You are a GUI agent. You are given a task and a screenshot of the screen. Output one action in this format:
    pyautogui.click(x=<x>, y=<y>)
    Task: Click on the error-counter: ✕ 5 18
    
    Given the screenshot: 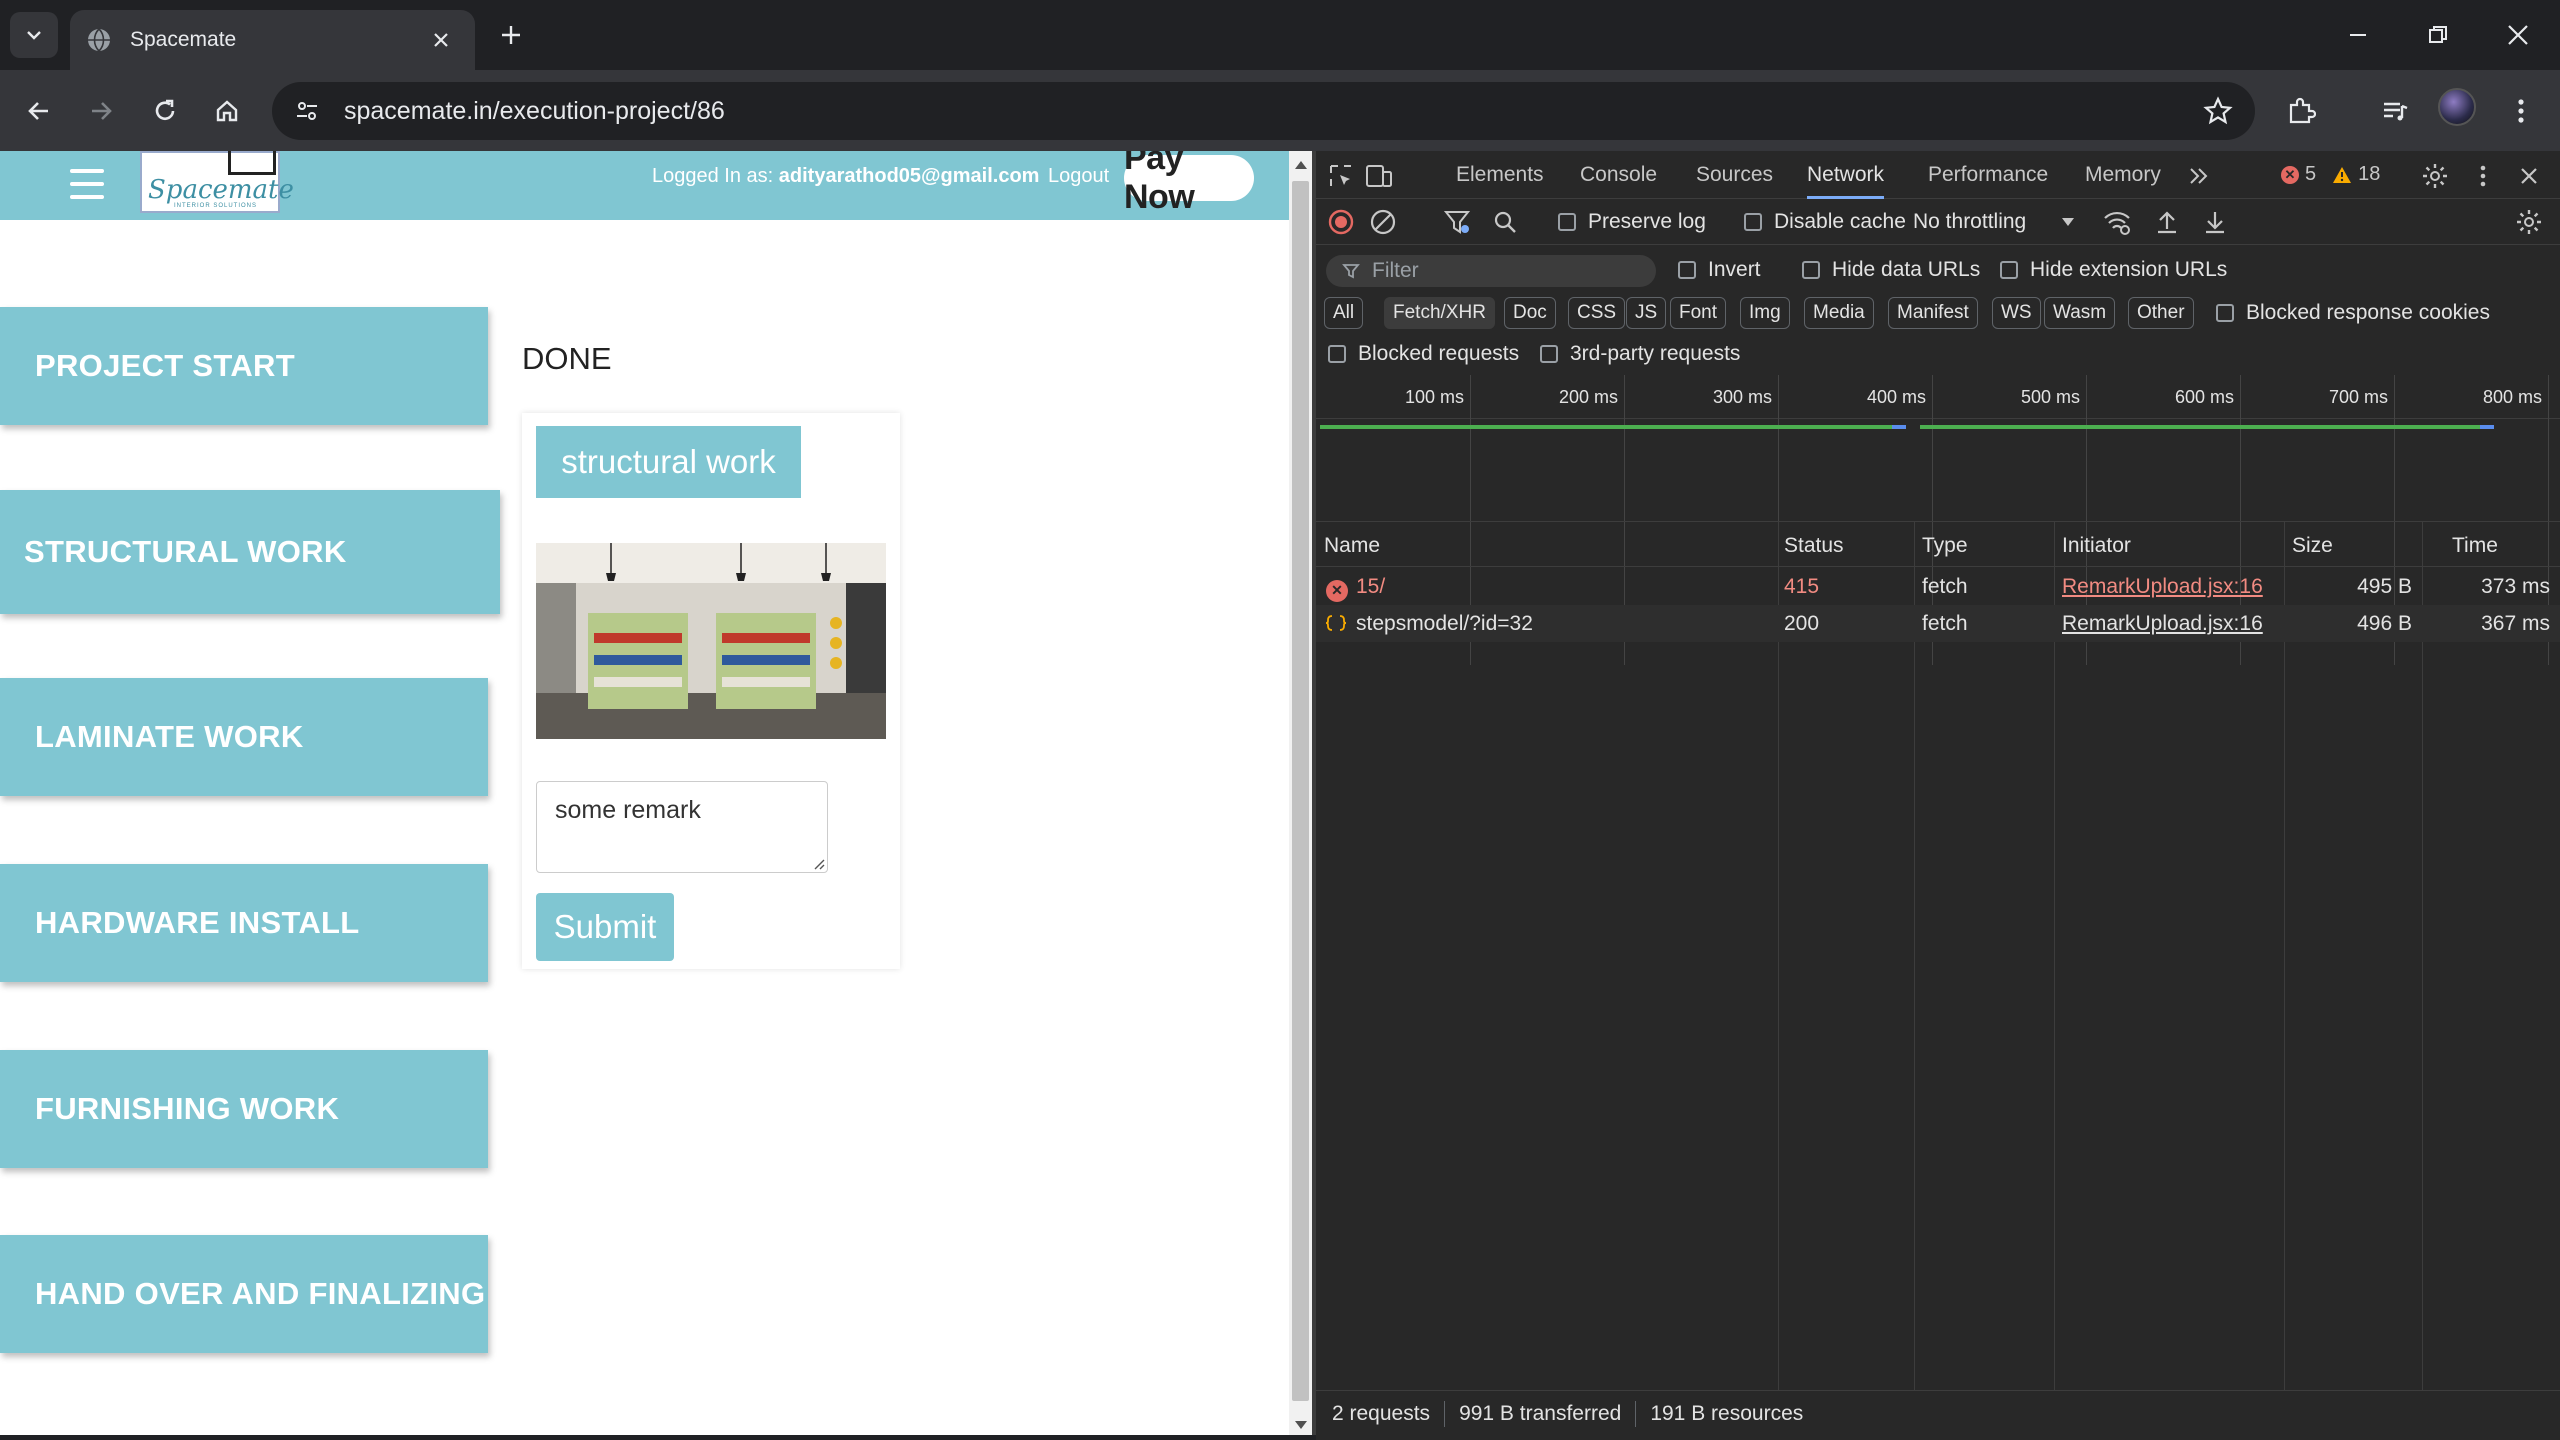 What is the action you would take?
    pyautogui.click(x=2330, y=174)
    